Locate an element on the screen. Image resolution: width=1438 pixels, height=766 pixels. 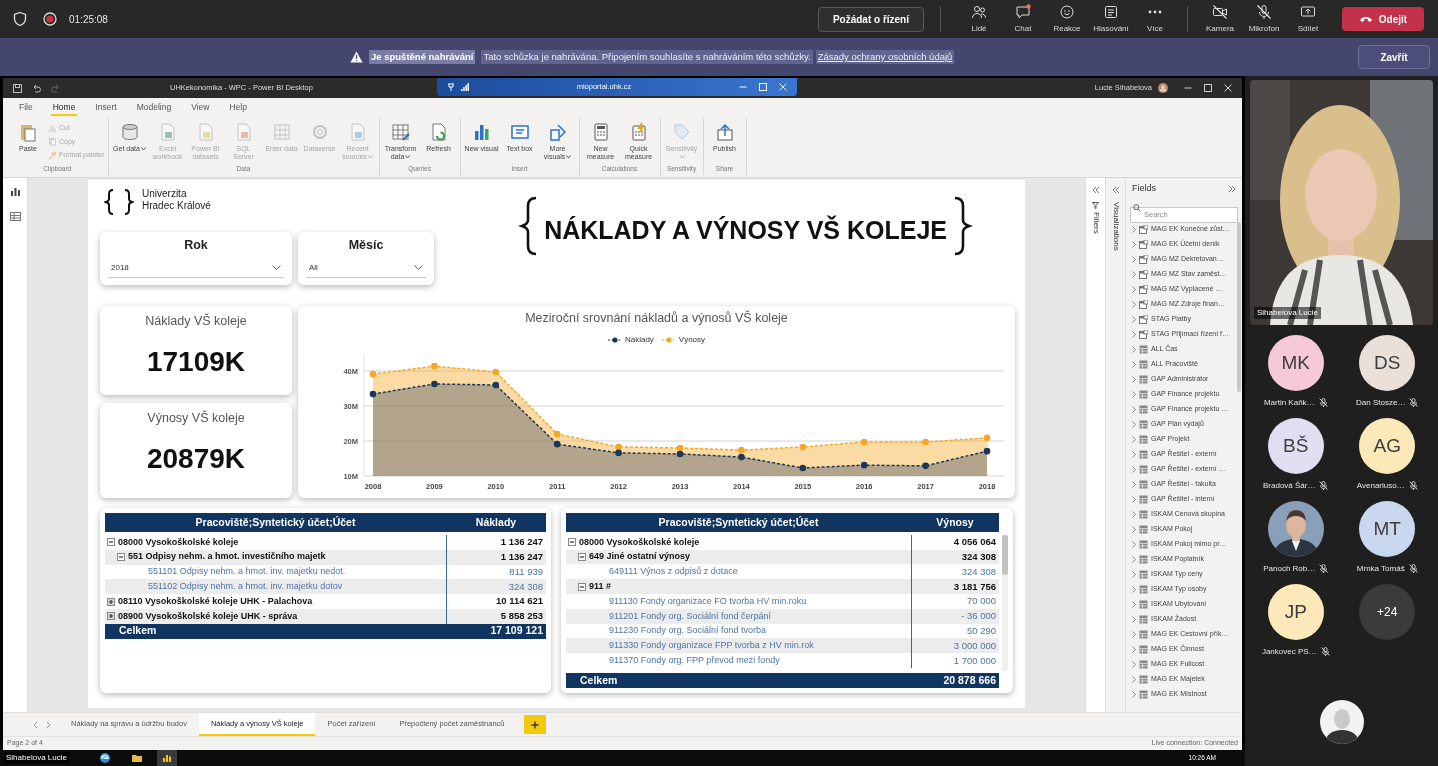
more-participants-button: +24 is located at coordinates (1387, 612).